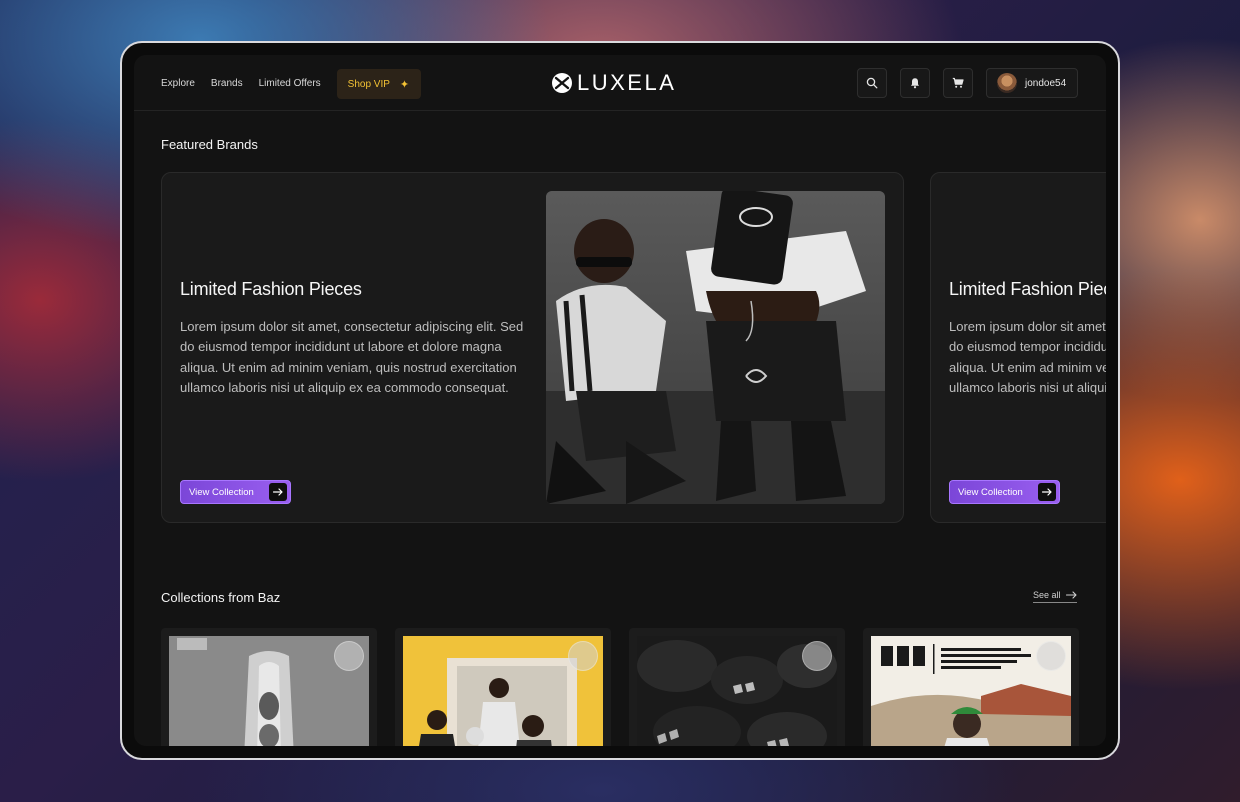 The image size is (1240, 802). Describe the element at coordinates (209, 144) in the screenshot. I see `featured-brands-title: Featured Brands` at that location.